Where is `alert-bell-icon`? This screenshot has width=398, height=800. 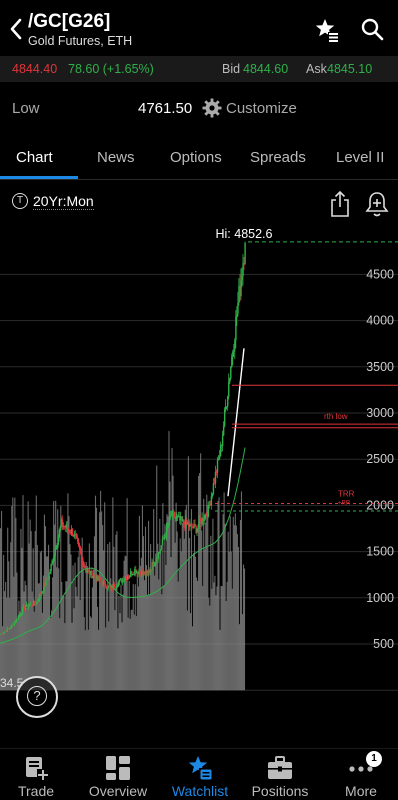
alert-bell-icon is located at coordinates (377, 204).